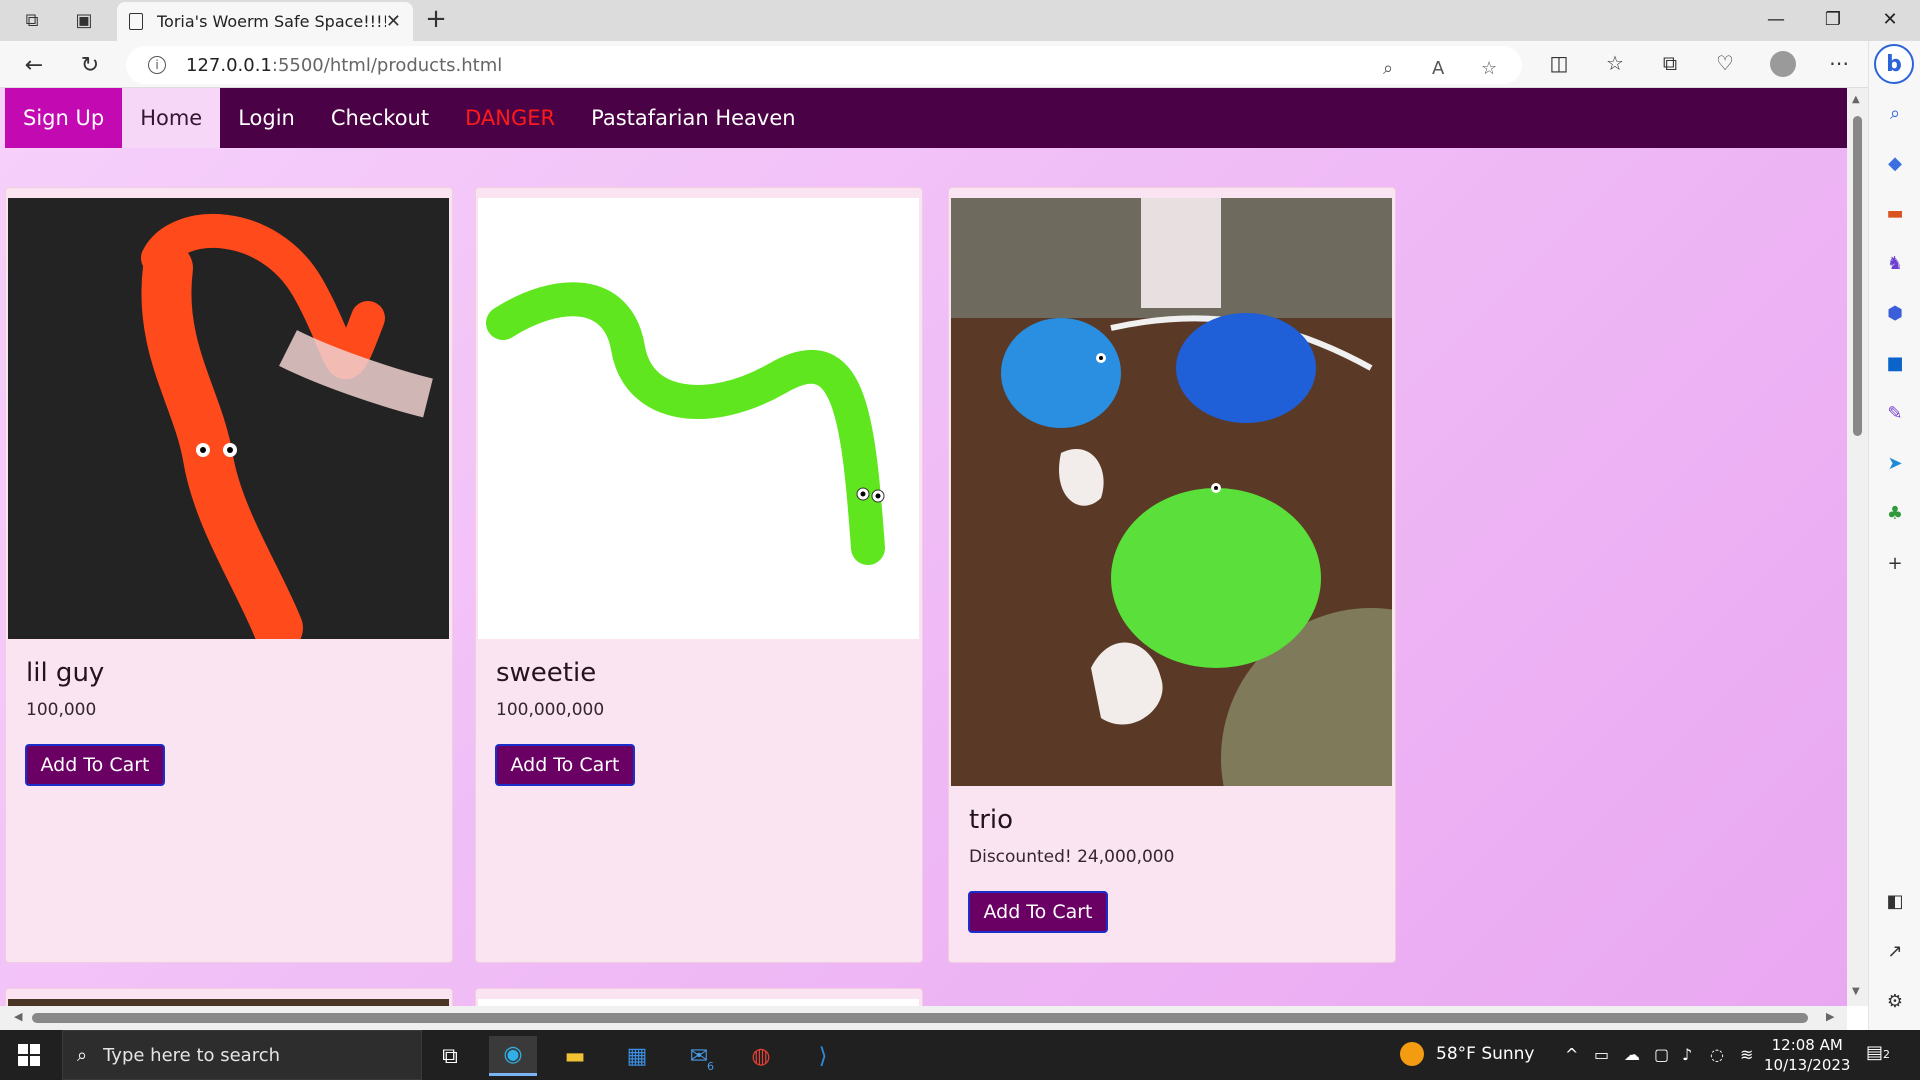 The image size is (1920, 1080). What do you see at coordinates (1687, 1054) in the screenshot?
I see `volume-icon: ♪` at bounding box center [1687, 1054].